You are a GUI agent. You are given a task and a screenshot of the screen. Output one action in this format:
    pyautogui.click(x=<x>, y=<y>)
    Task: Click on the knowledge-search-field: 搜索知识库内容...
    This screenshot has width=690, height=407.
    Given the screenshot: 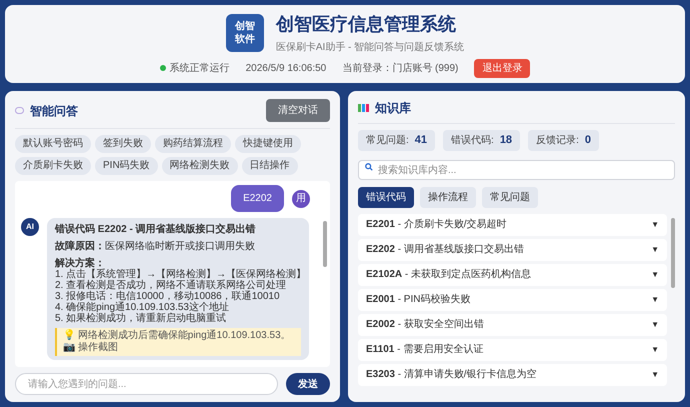 What is the action you would take?
    pyautogui.click(x=516, y=170)
    